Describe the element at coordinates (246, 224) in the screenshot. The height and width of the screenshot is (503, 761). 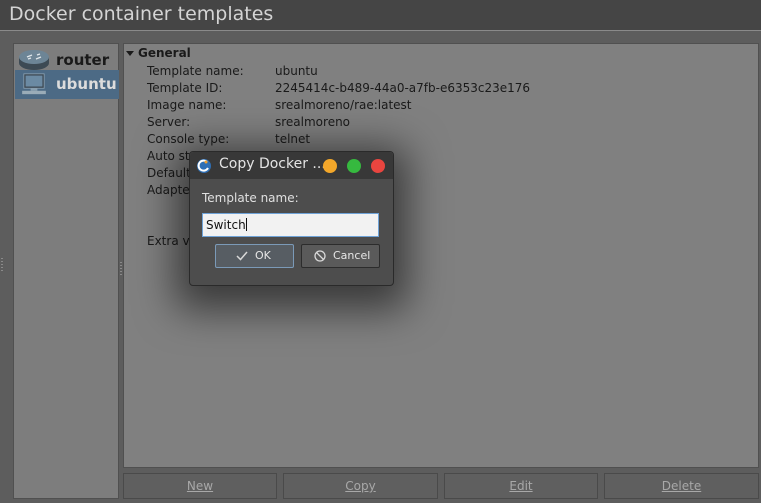
I see `text-caret` at that location.